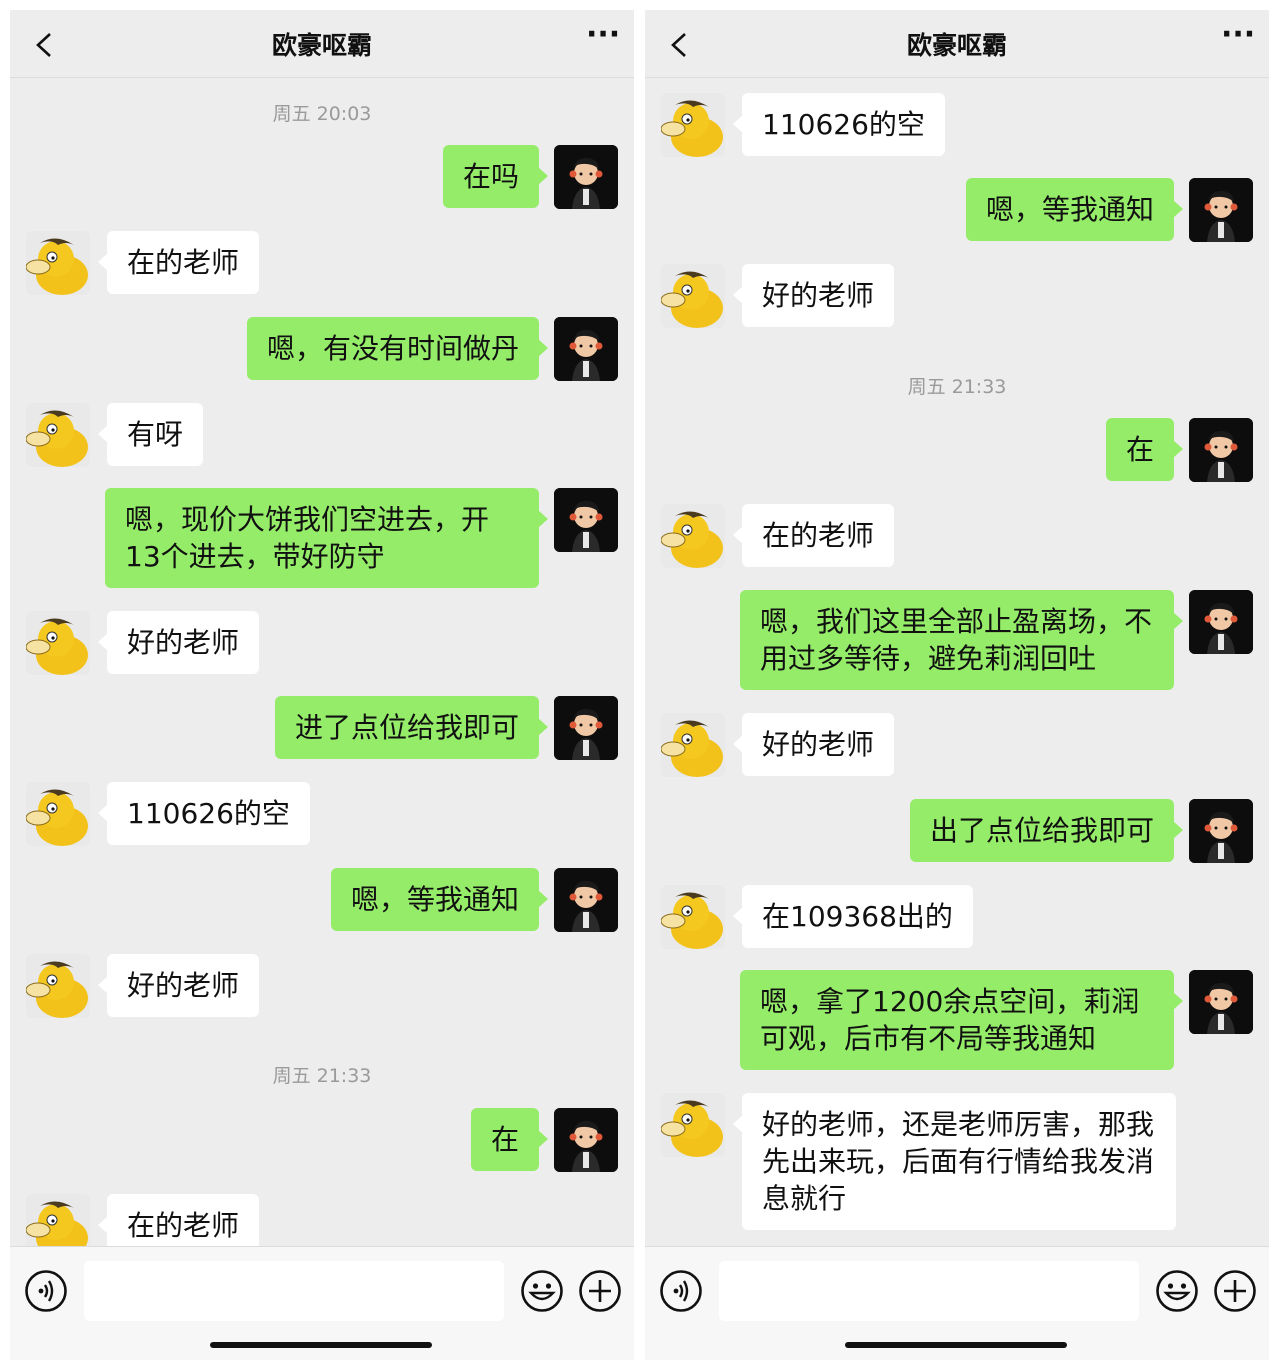 The height and width of the screenshot is (1368, 1280). What do you see at coordinates (495, 176) in the screenshot?
I see `message-bubble: 在吗` at bounding box center [495, 176].